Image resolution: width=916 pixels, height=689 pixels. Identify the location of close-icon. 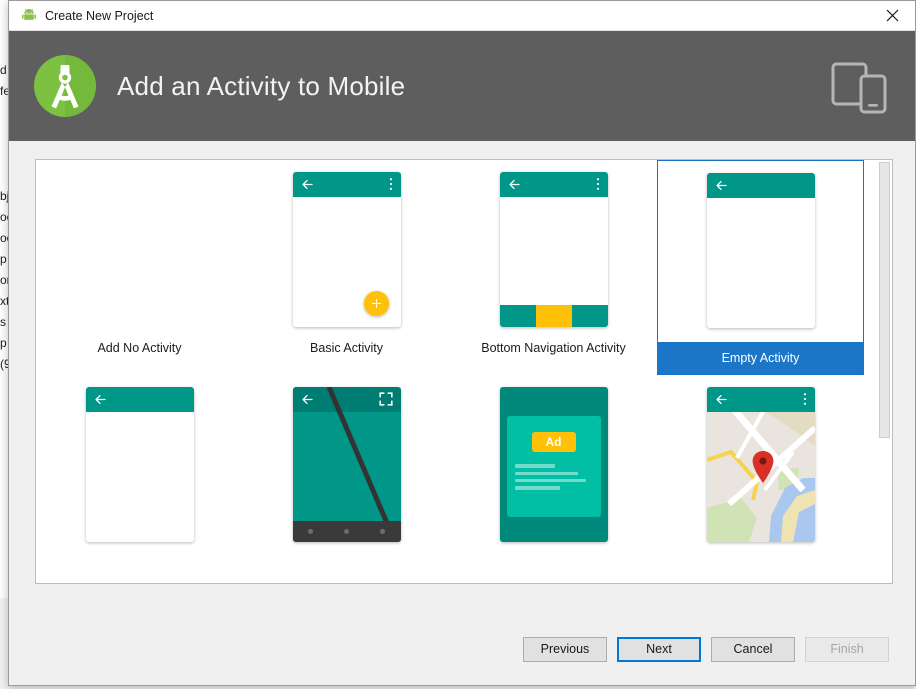
(892, 15).